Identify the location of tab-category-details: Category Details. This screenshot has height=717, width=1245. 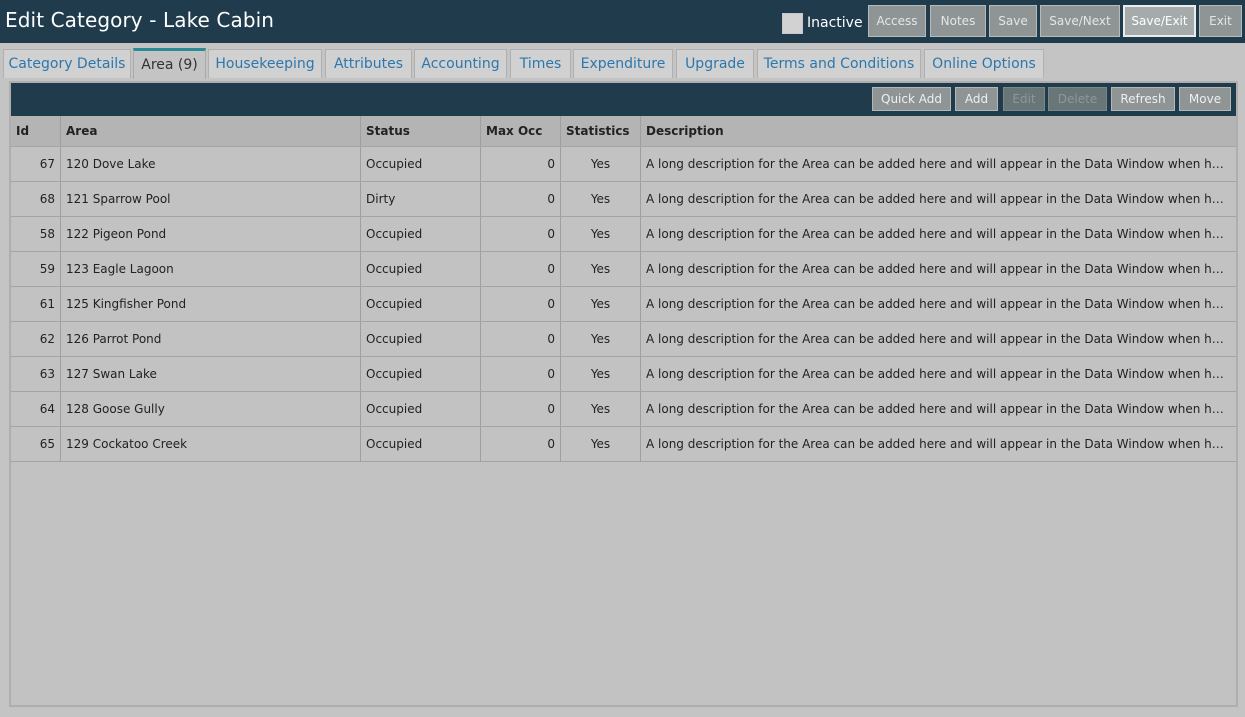
(67, 63).